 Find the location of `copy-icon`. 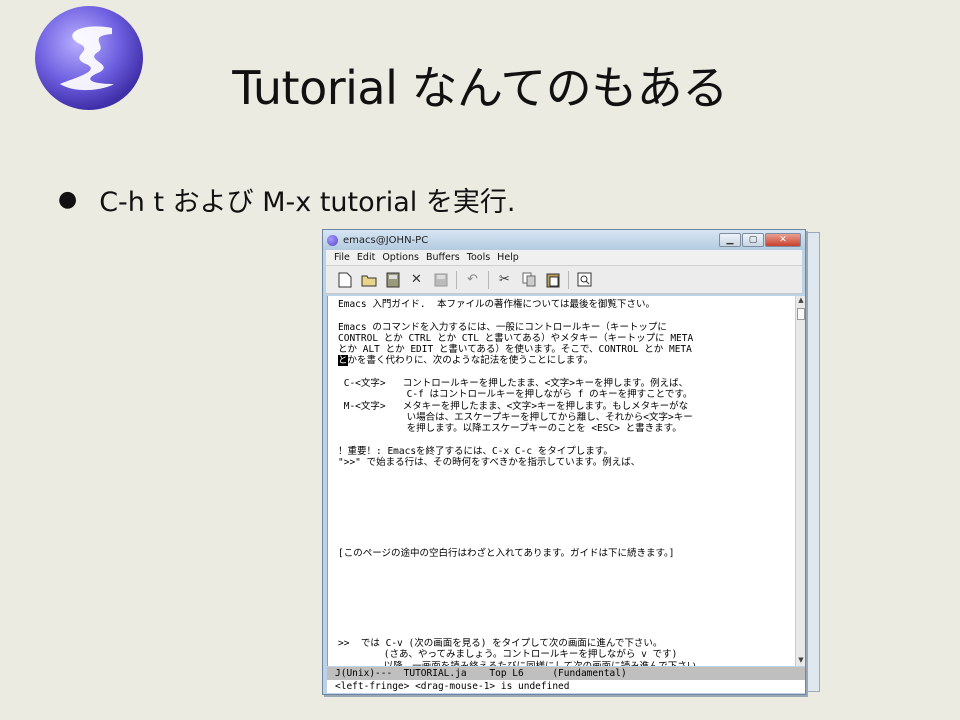

copy-icon is located at coordinates (528, 279).